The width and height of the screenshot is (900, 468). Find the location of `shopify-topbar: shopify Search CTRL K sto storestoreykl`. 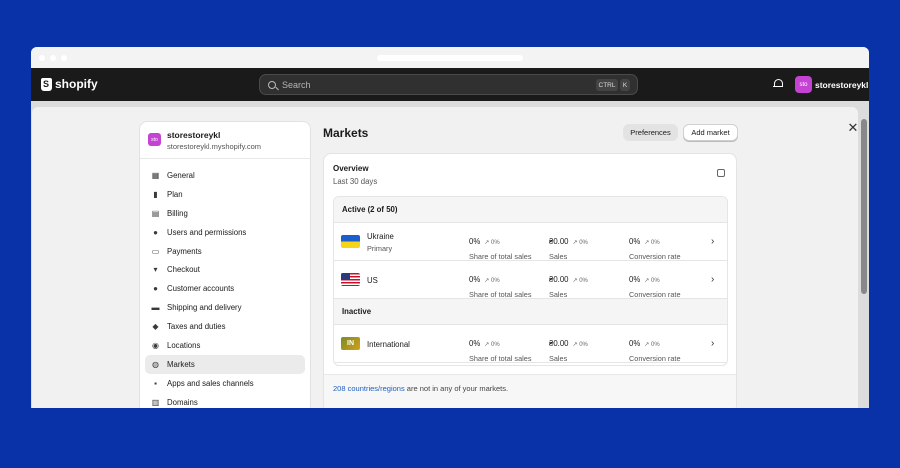

shopify-topbar: shopify Search CTRL K sto storestoreykl is located at coordinates (450, 84).